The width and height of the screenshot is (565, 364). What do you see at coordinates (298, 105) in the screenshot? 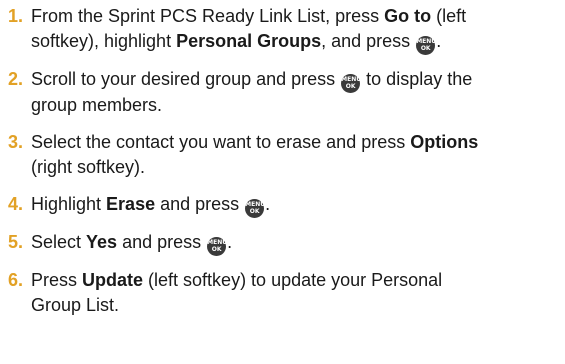
I see `step-text-line: group members.` at bounding box center [298, 105].